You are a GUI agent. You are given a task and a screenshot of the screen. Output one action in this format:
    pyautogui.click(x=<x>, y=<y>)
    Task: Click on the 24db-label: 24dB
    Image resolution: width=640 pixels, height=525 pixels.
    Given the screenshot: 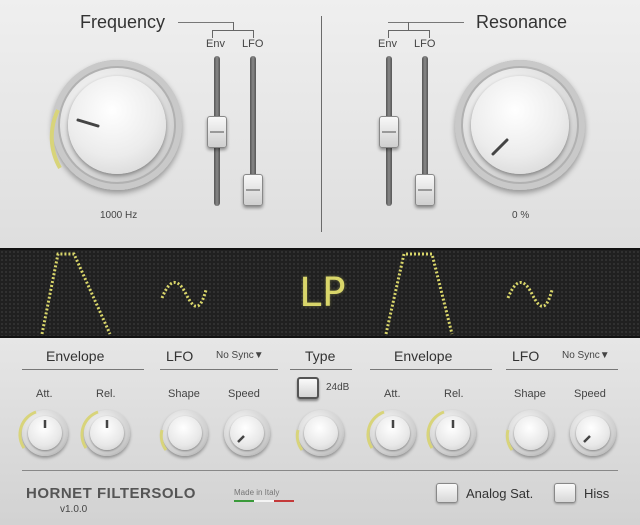 What is the action you would take?
    pyautogui.click(x=338, y=387)
    